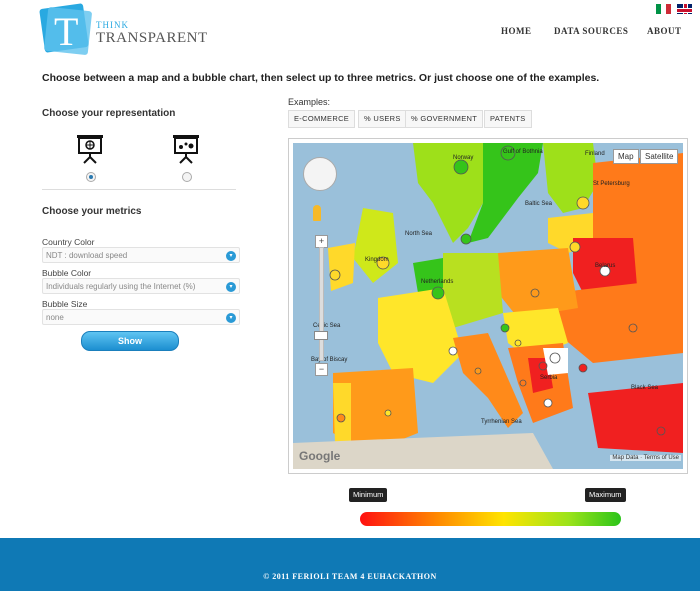 This screenshot has width=700, height=591. Describe the element at coordinates (419, 234) in the screenshot. I see `label-north-sea: North Sea` at that location.